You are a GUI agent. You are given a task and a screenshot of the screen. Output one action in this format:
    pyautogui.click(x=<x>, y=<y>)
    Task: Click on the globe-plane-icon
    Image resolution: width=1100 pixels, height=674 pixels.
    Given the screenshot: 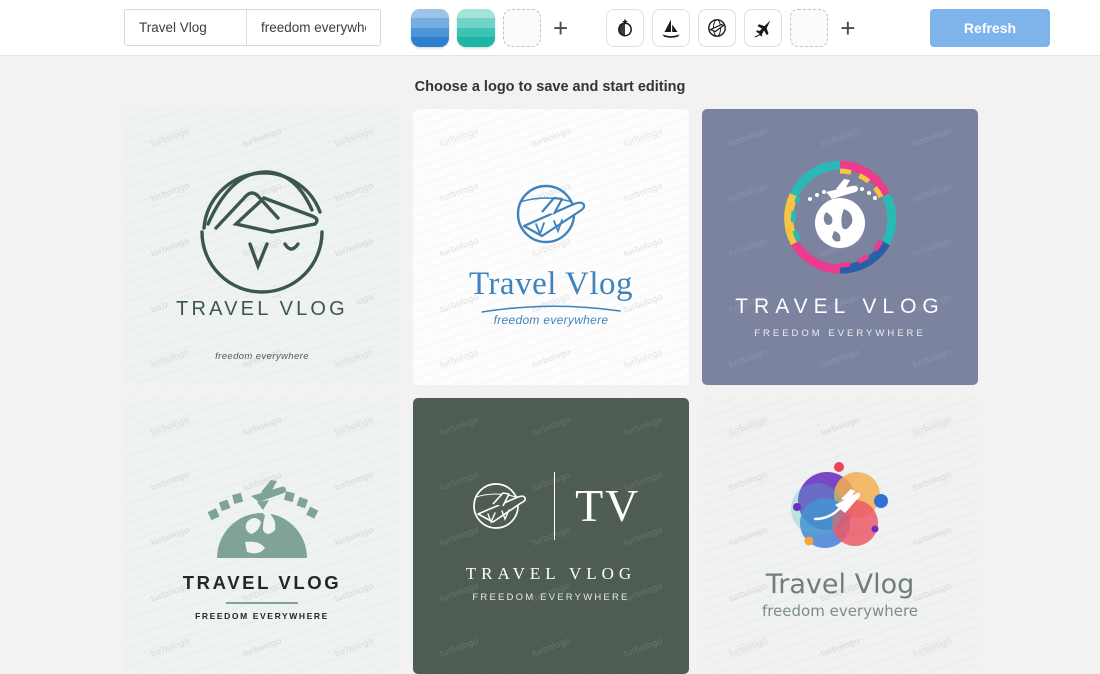 What is the action you would take?
    pyautogui.click(x=717, y=27)
    